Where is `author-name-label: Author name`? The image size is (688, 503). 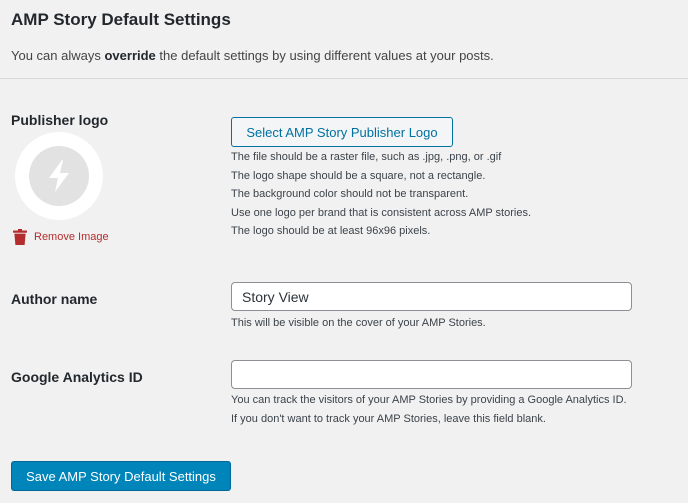
author-name-label: Author name is located at coordinates (54, 299).